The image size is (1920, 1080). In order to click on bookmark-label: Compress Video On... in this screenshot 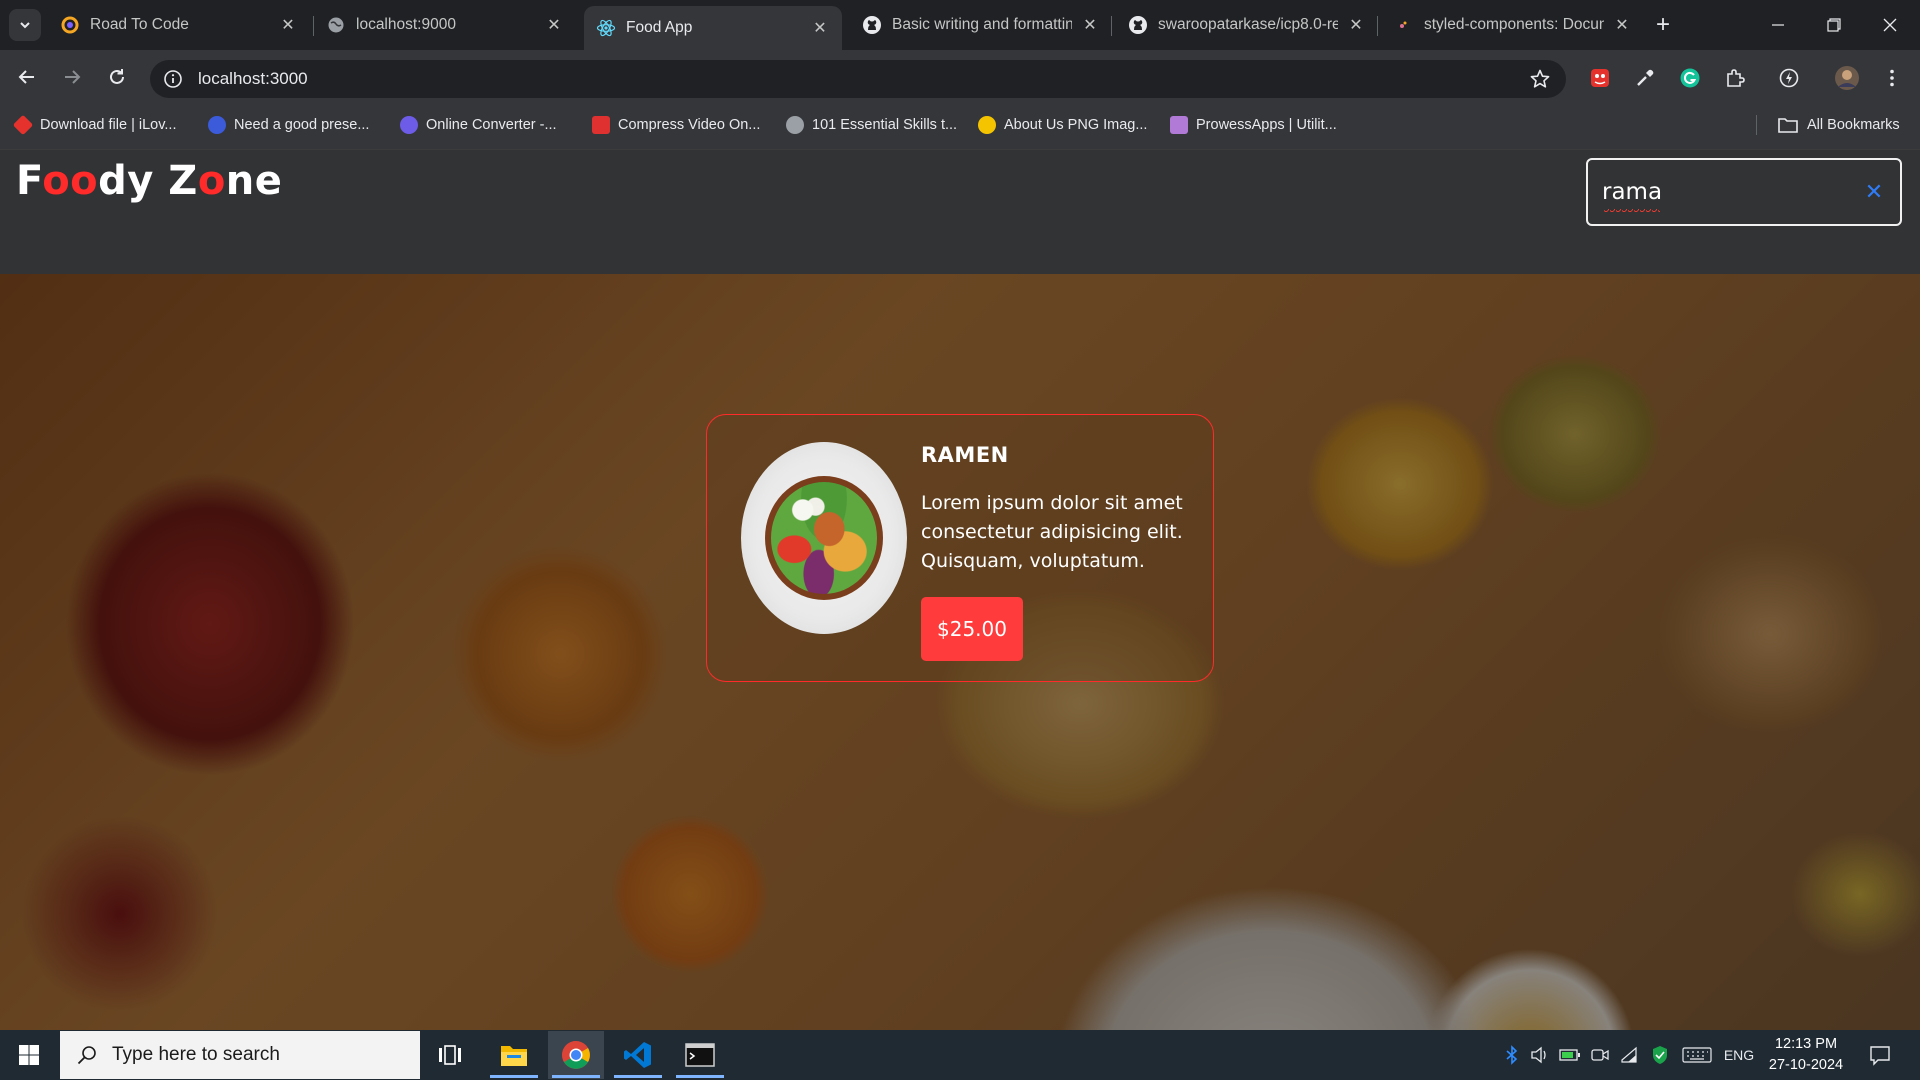, I will do `click(689, 125)`.